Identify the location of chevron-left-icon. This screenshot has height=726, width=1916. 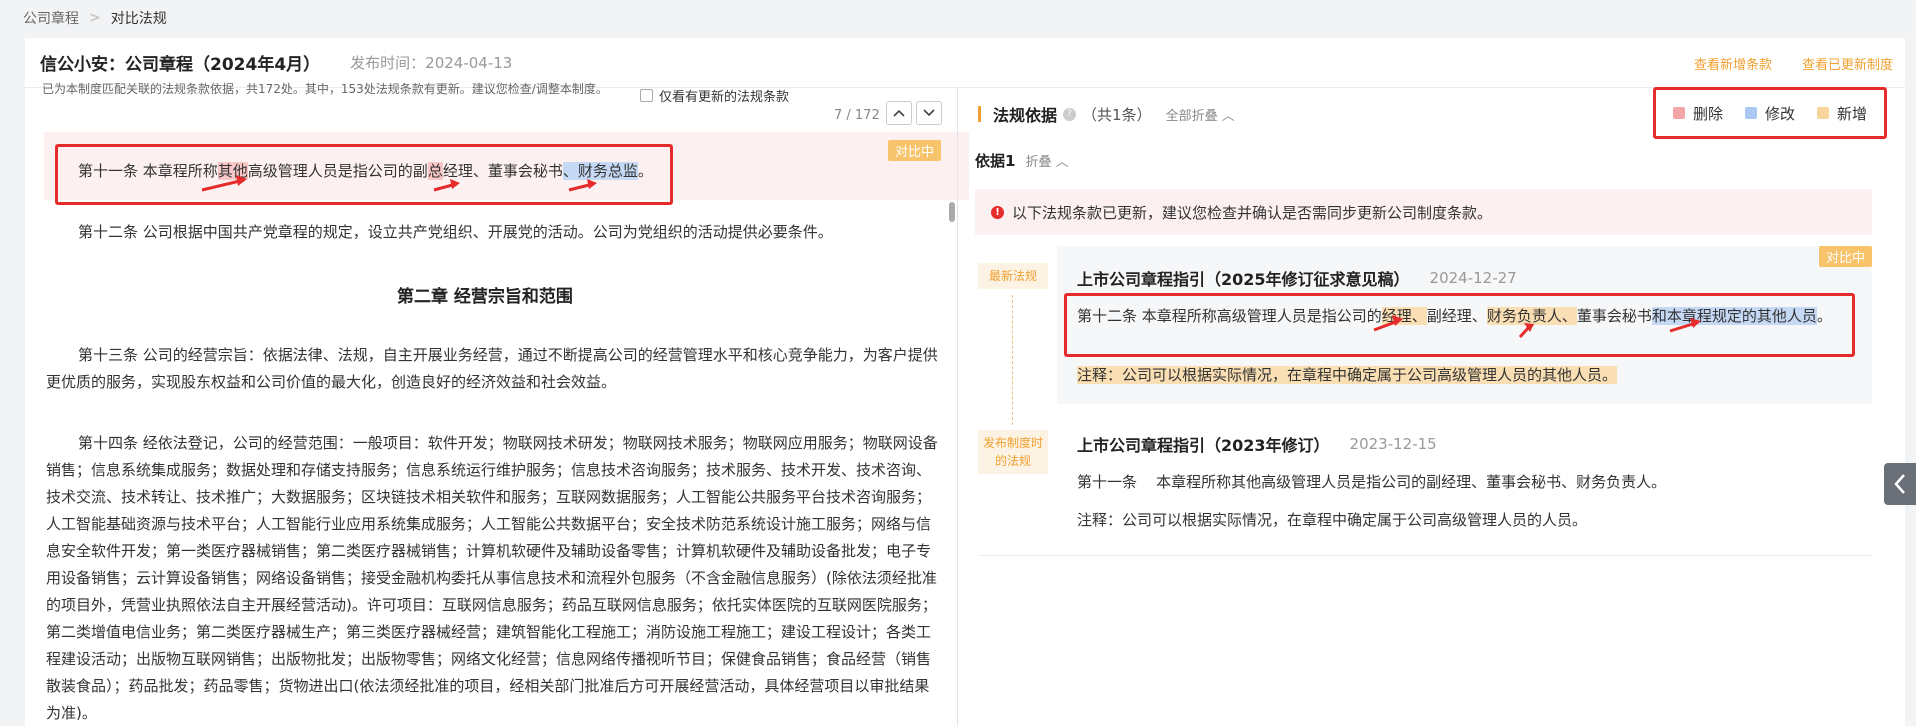
(1899, 484).